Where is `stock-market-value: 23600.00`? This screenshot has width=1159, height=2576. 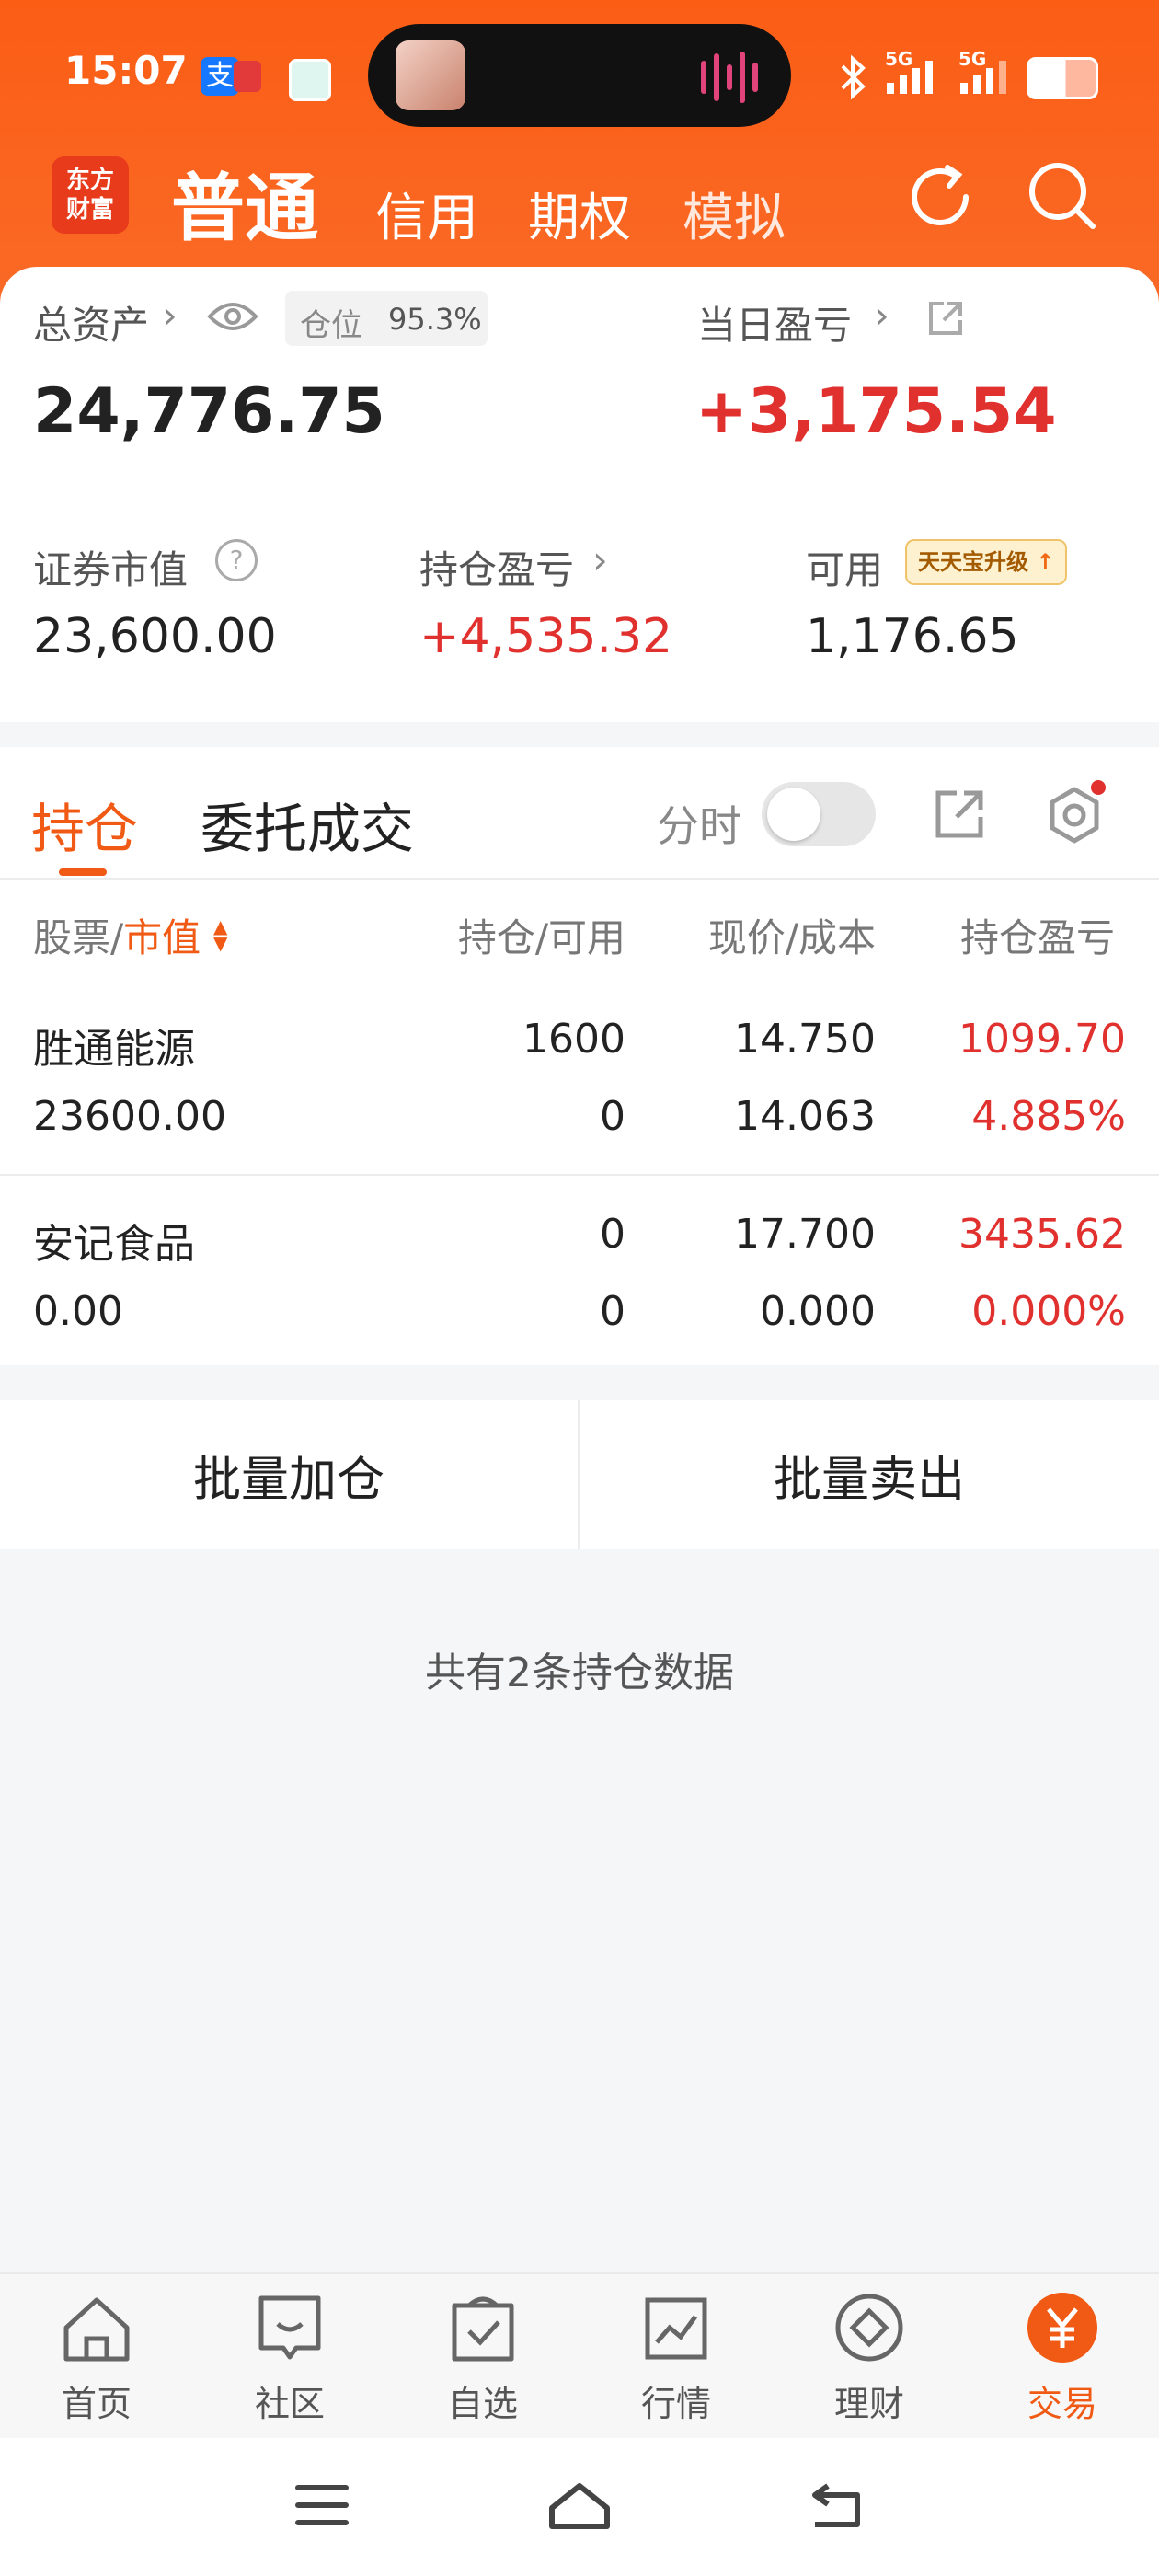
stock-market-value: 23600.00 is located at coordinates (129, 1116).